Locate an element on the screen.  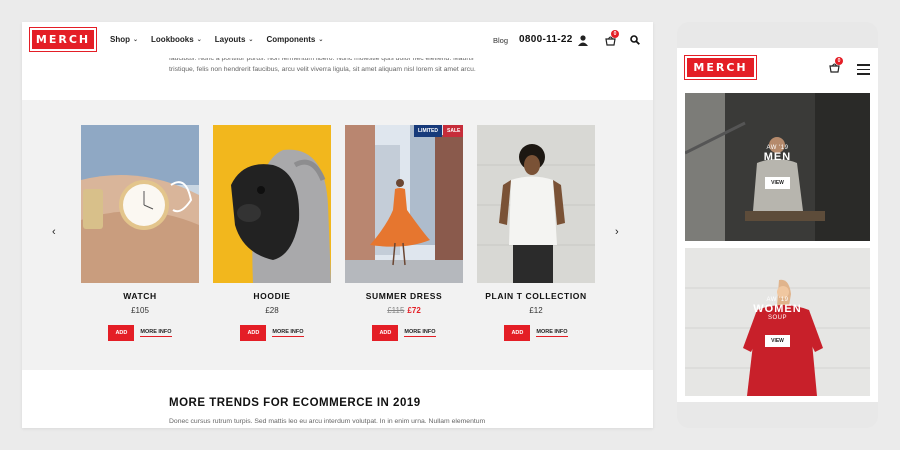
category-overlay: AW '19 WOMEN SOUP VIEW is located at coordinates (777, 322).